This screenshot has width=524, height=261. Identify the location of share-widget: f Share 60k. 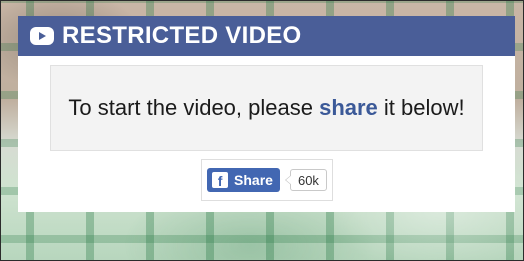
(267, 180).